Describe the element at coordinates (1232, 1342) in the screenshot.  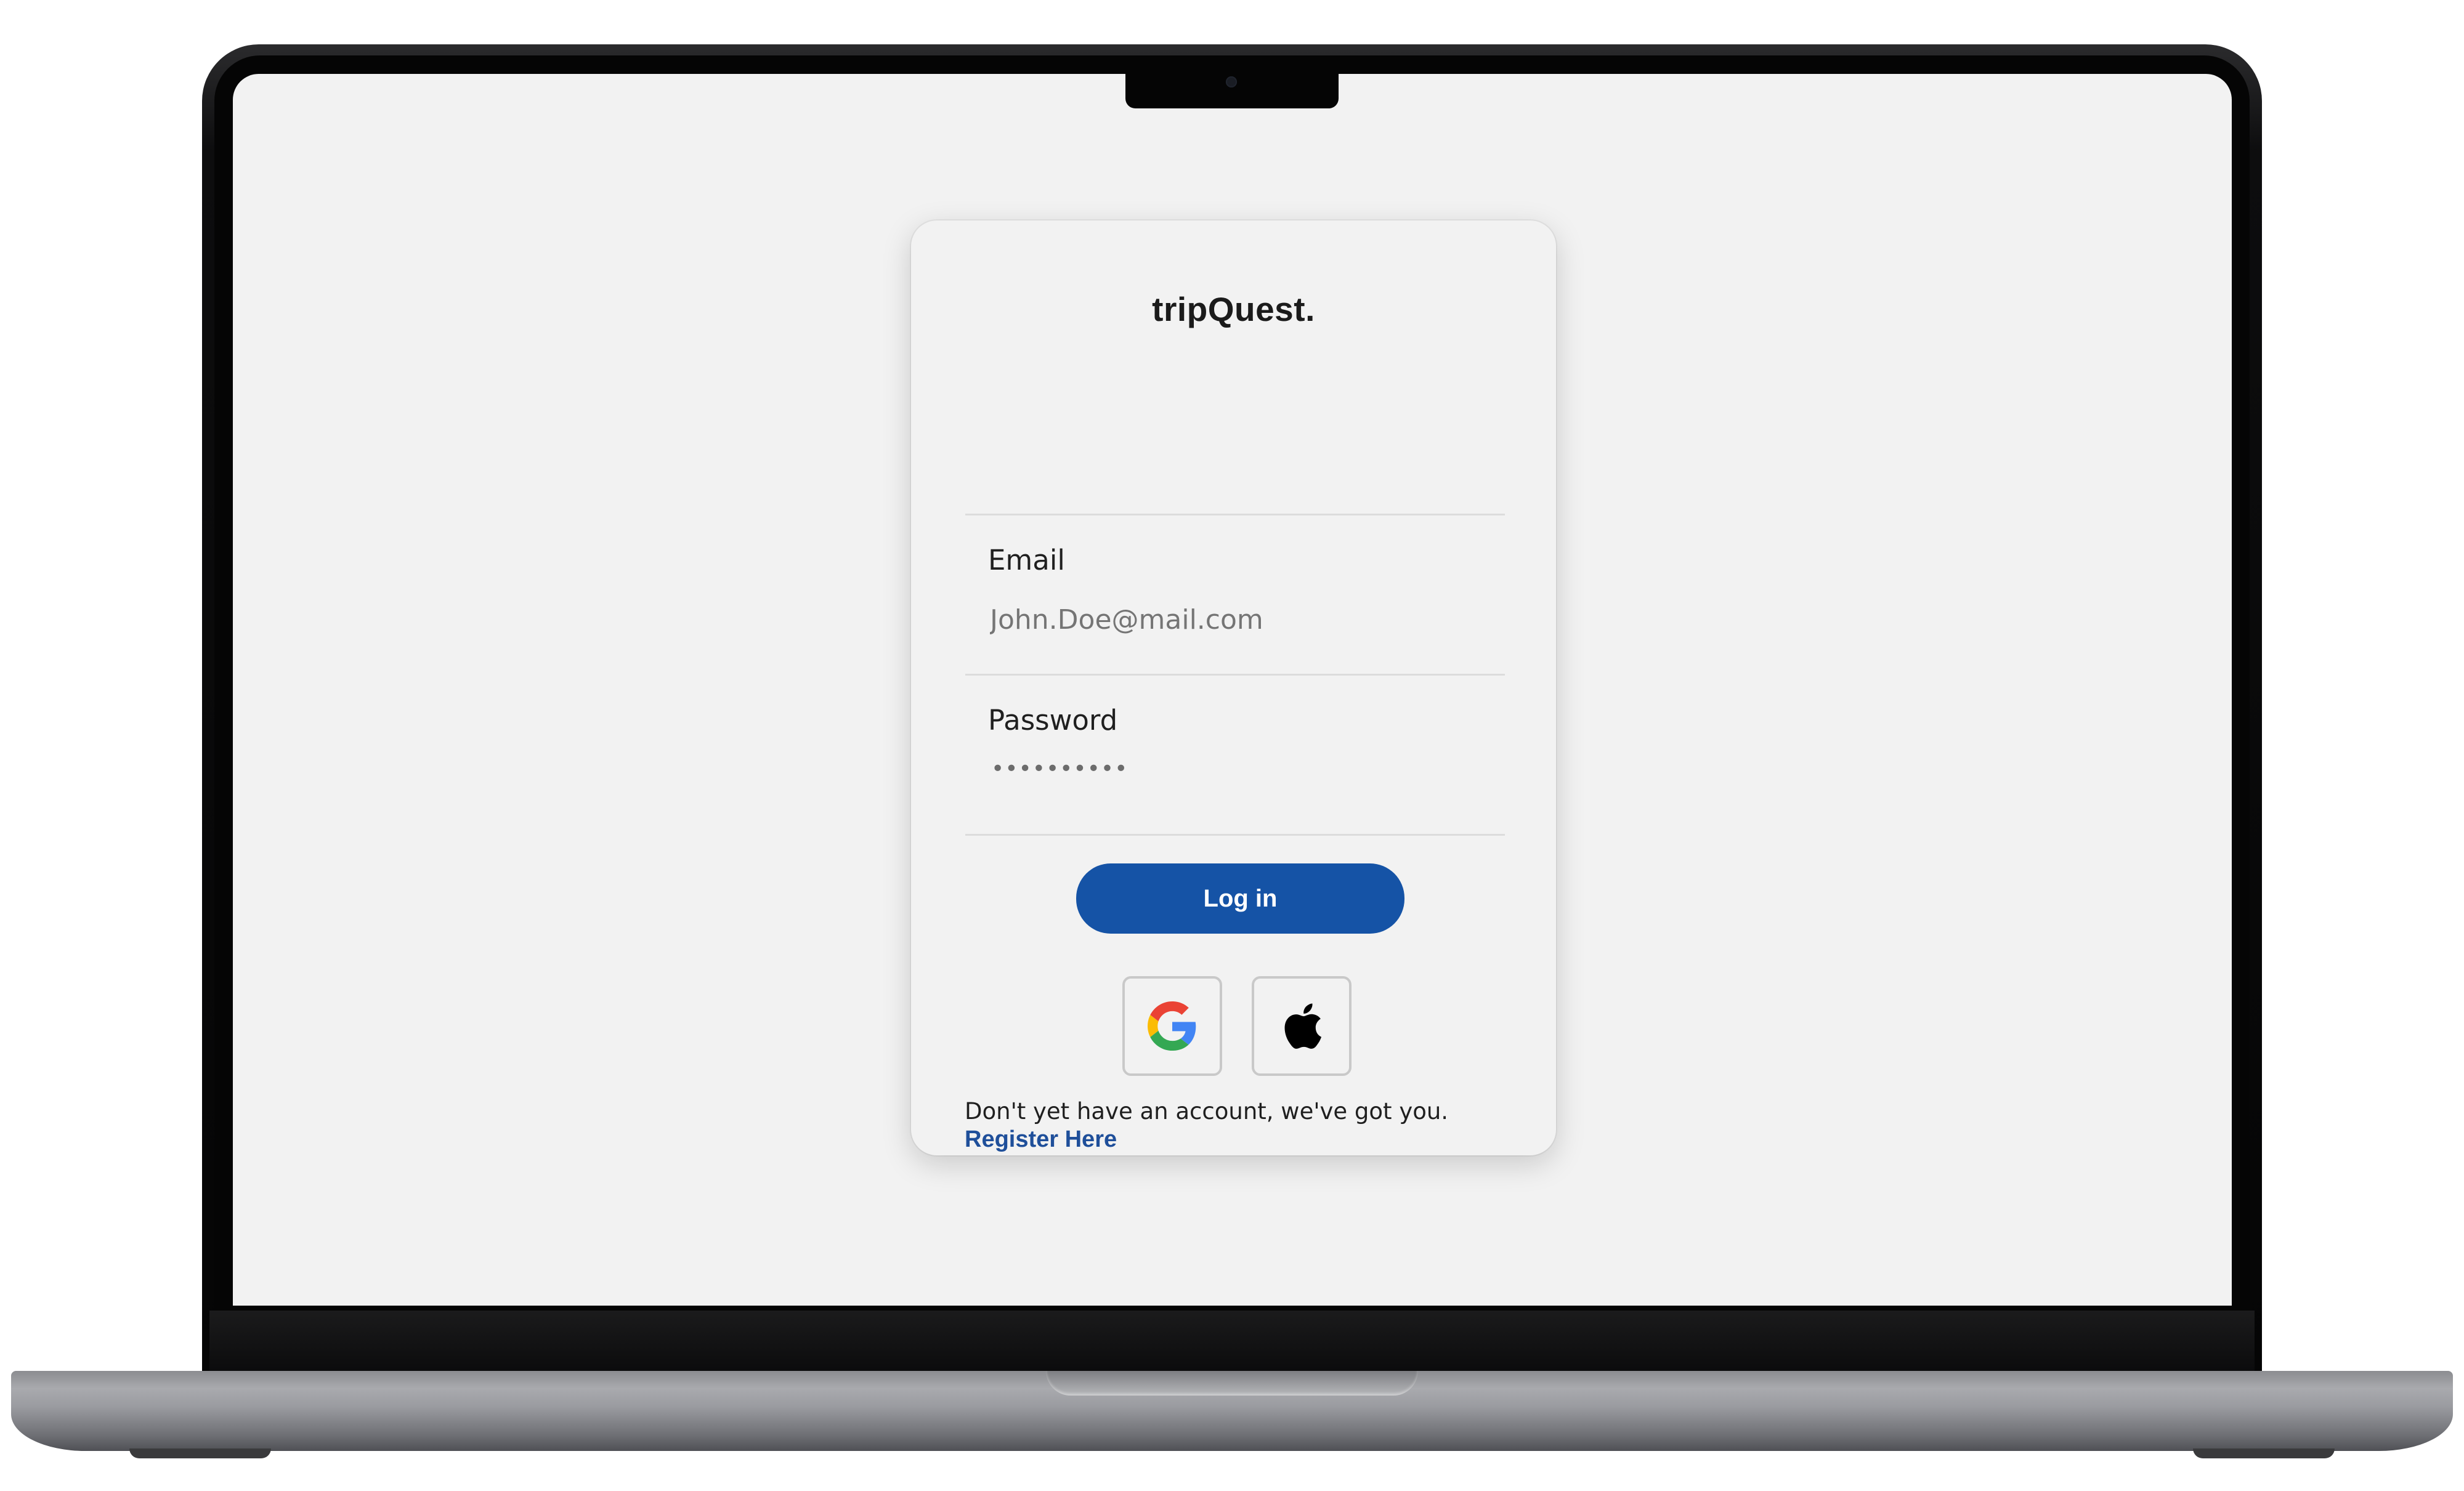
I see `laptop-screen-chin` at that location.